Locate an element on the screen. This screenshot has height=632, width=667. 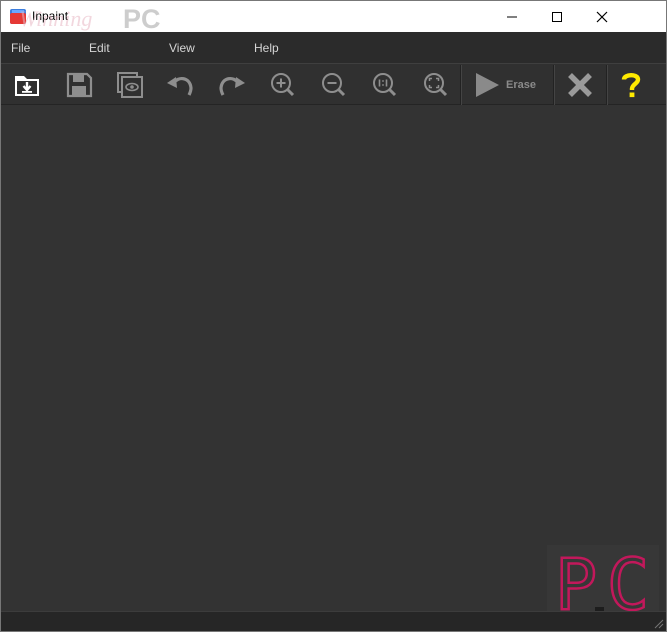
toolbar: Erase is located at coordinates (333, 84).